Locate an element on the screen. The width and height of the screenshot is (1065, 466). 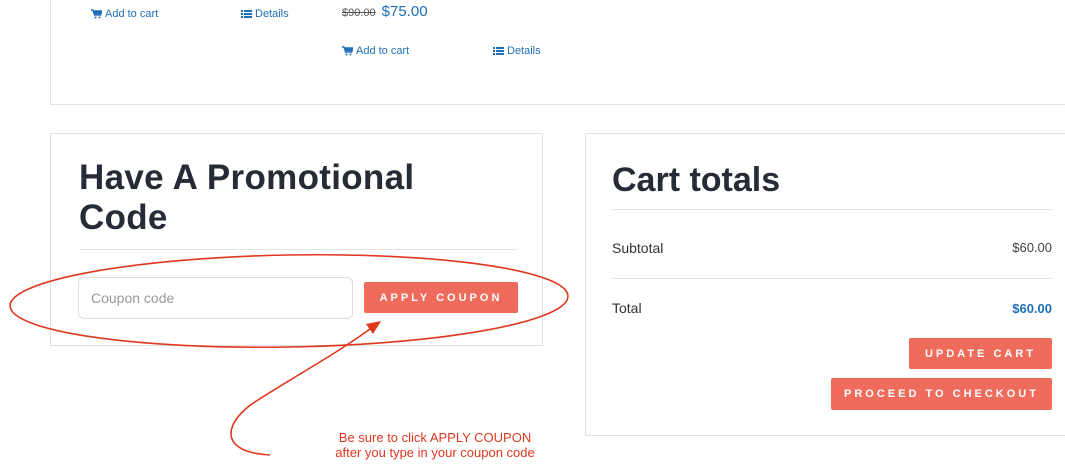
sale-price: $75.00 is located at coordinates (404, 11).